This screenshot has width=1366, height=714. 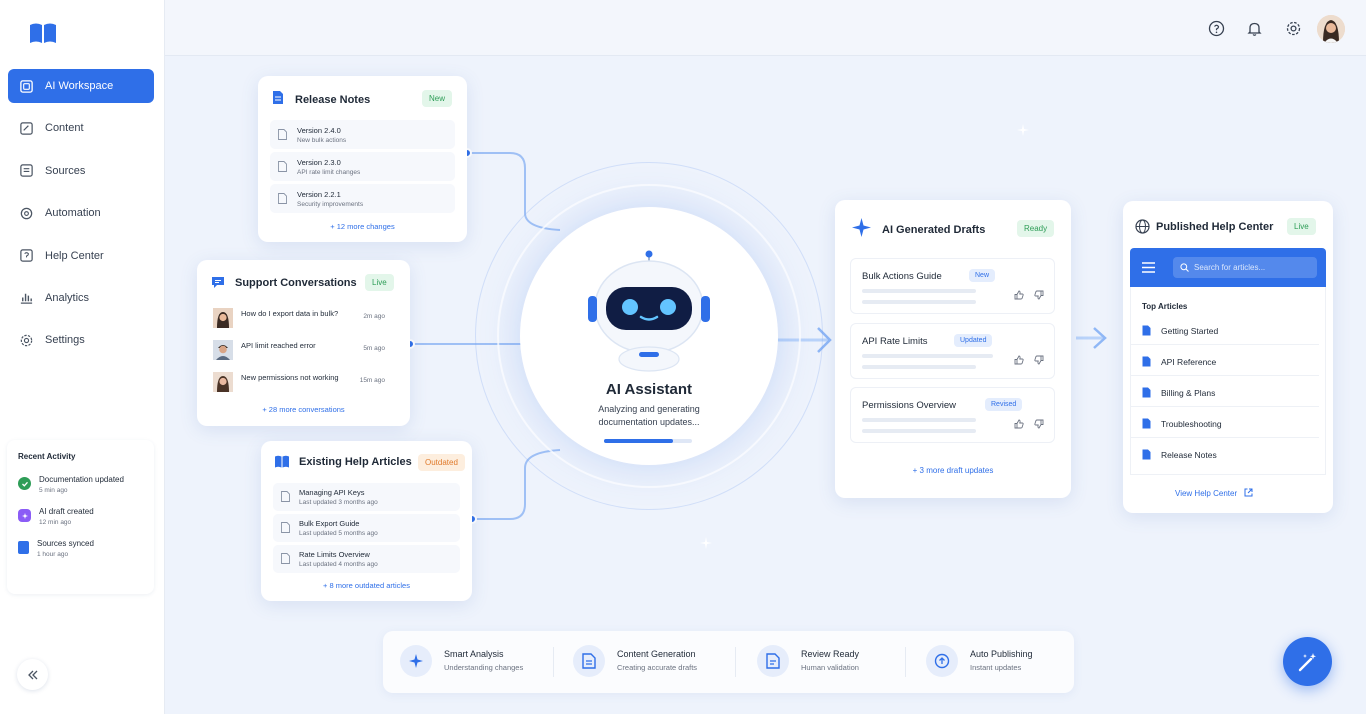 I want to click on list-item: Version 2.4.0 New bulk actions, so click(x=362, y=134).